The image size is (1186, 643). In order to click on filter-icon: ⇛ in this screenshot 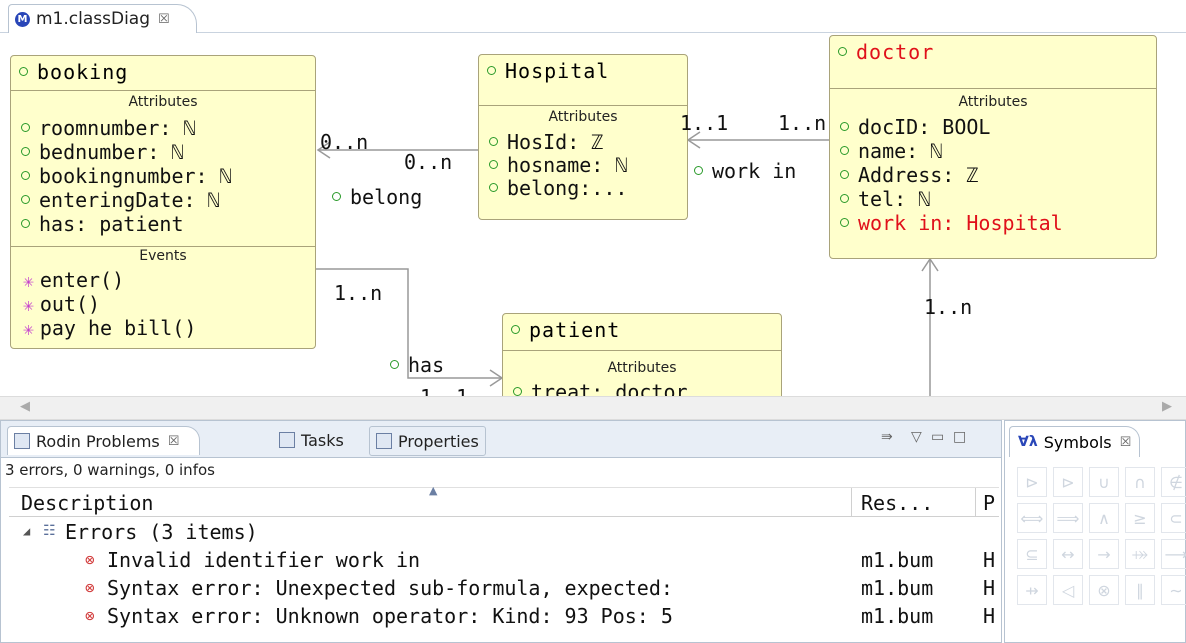, I will do `click(887, 437)`.